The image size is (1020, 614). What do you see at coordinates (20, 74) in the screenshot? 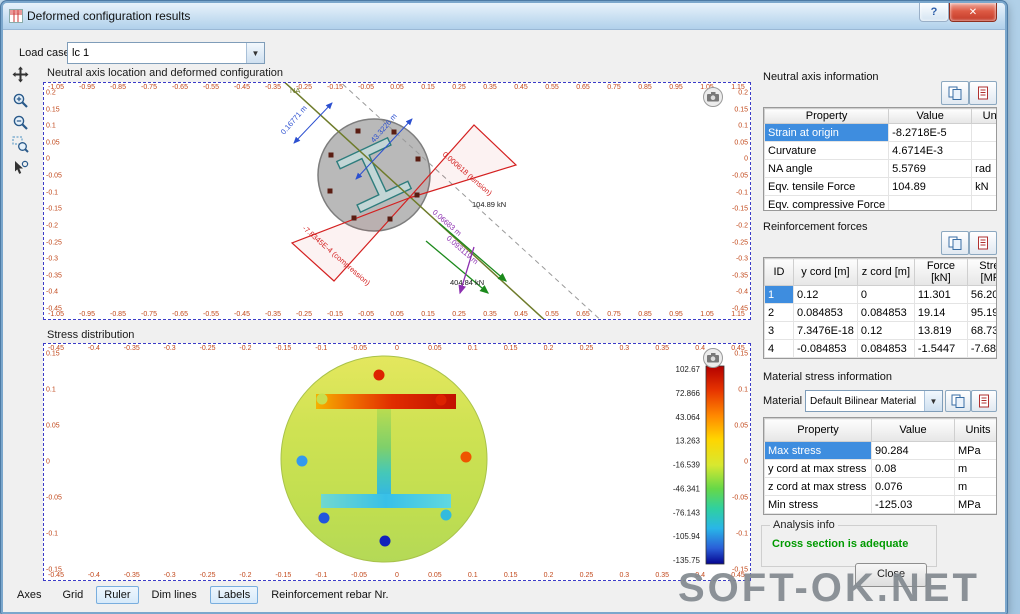
I see `pan-button` at bounding box center [20, 74].